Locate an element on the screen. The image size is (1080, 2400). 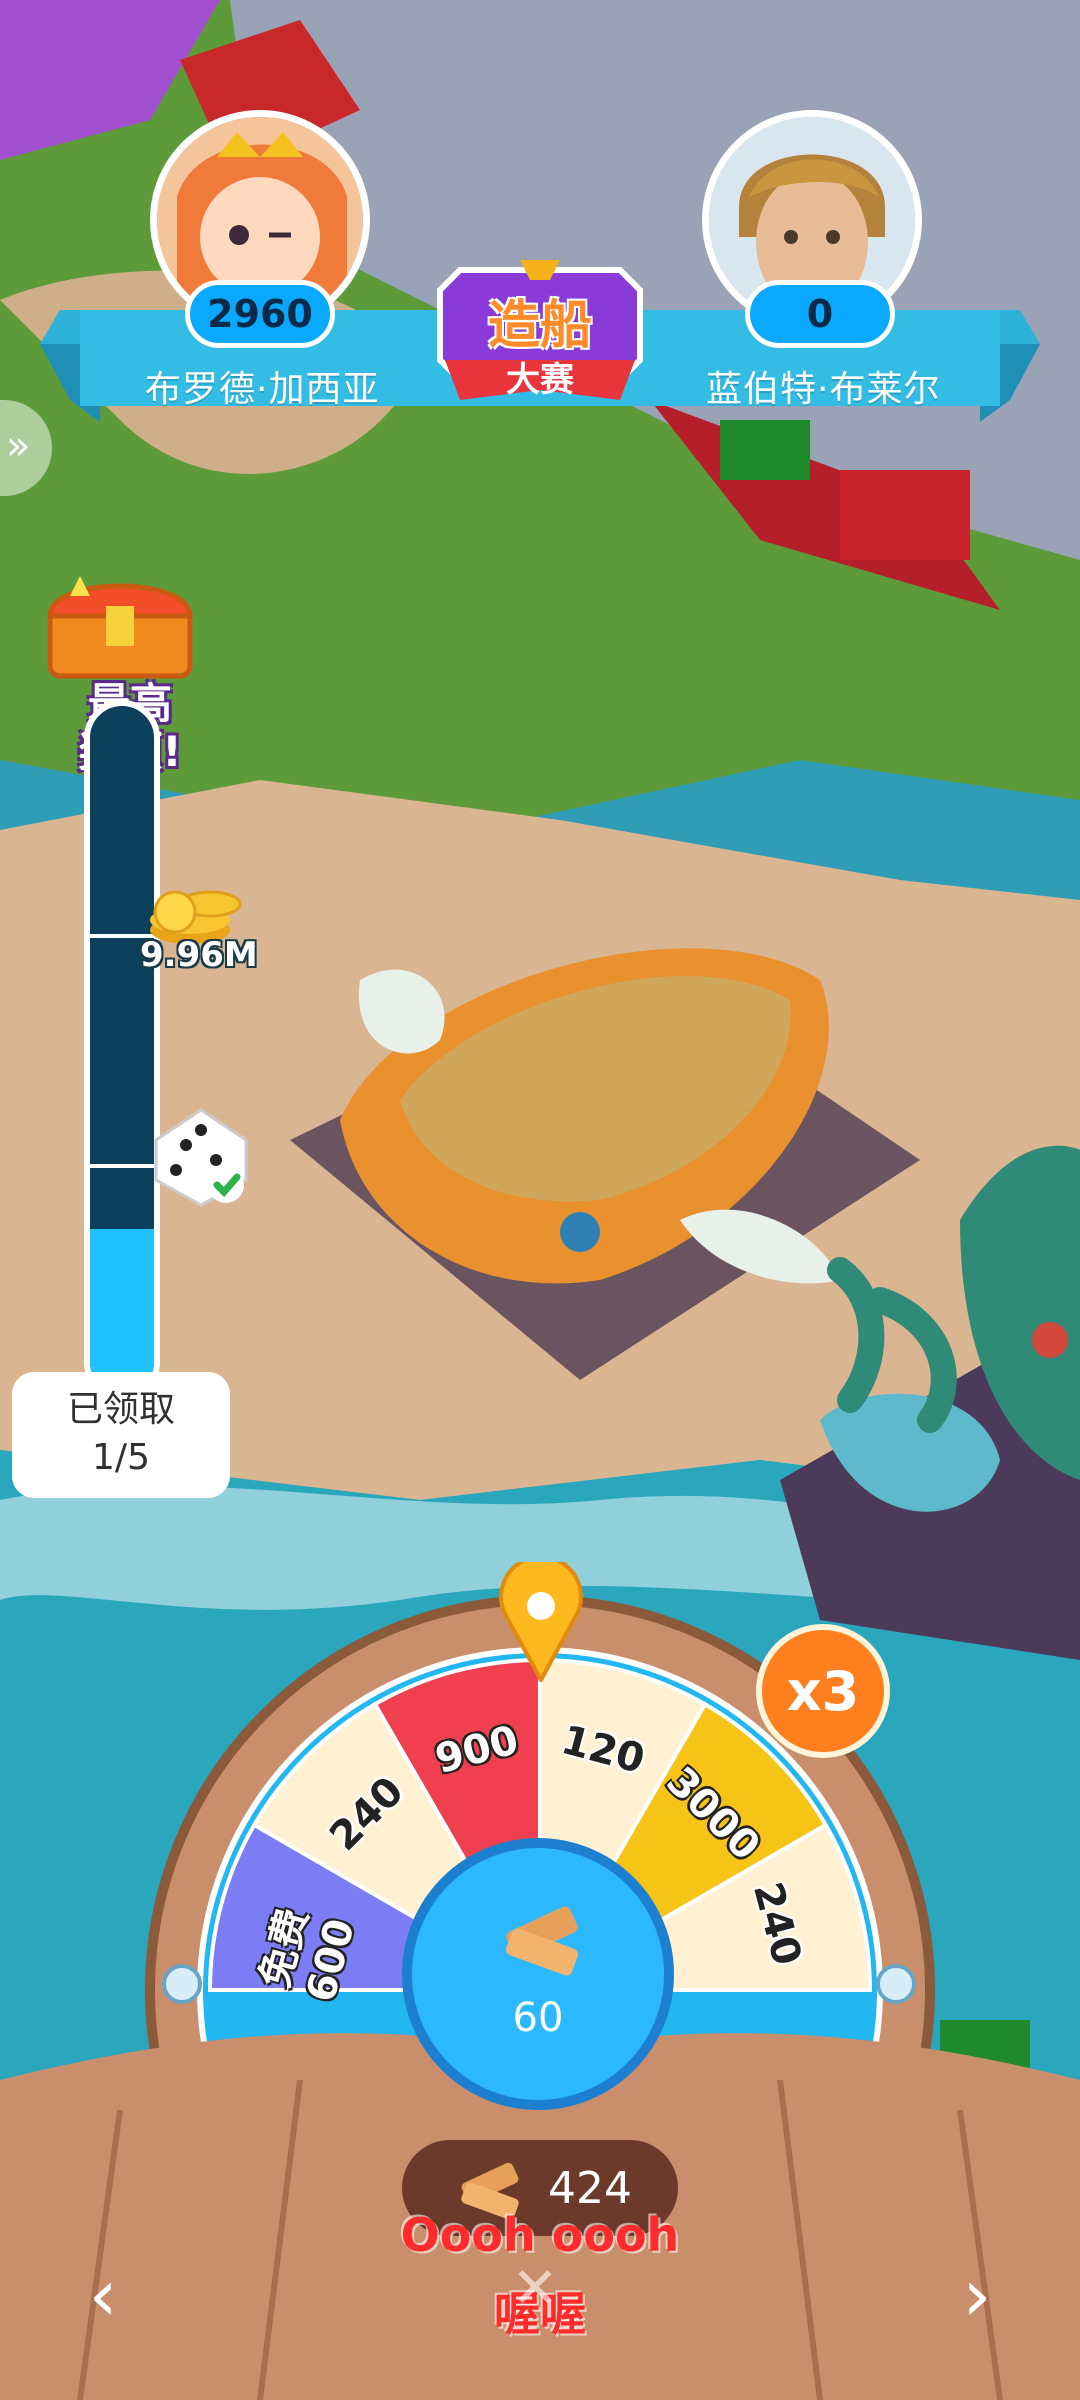
spin-hub-button is located at coordinates (538, 1974).